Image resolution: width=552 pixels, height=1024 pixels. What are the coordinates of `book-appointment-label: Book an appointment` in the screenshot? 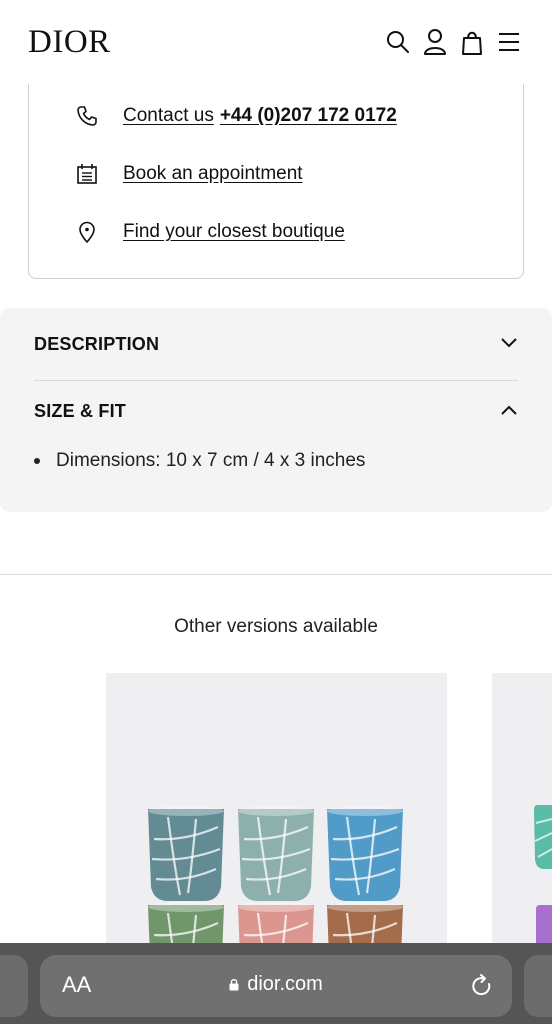 It's located at (213, 174).